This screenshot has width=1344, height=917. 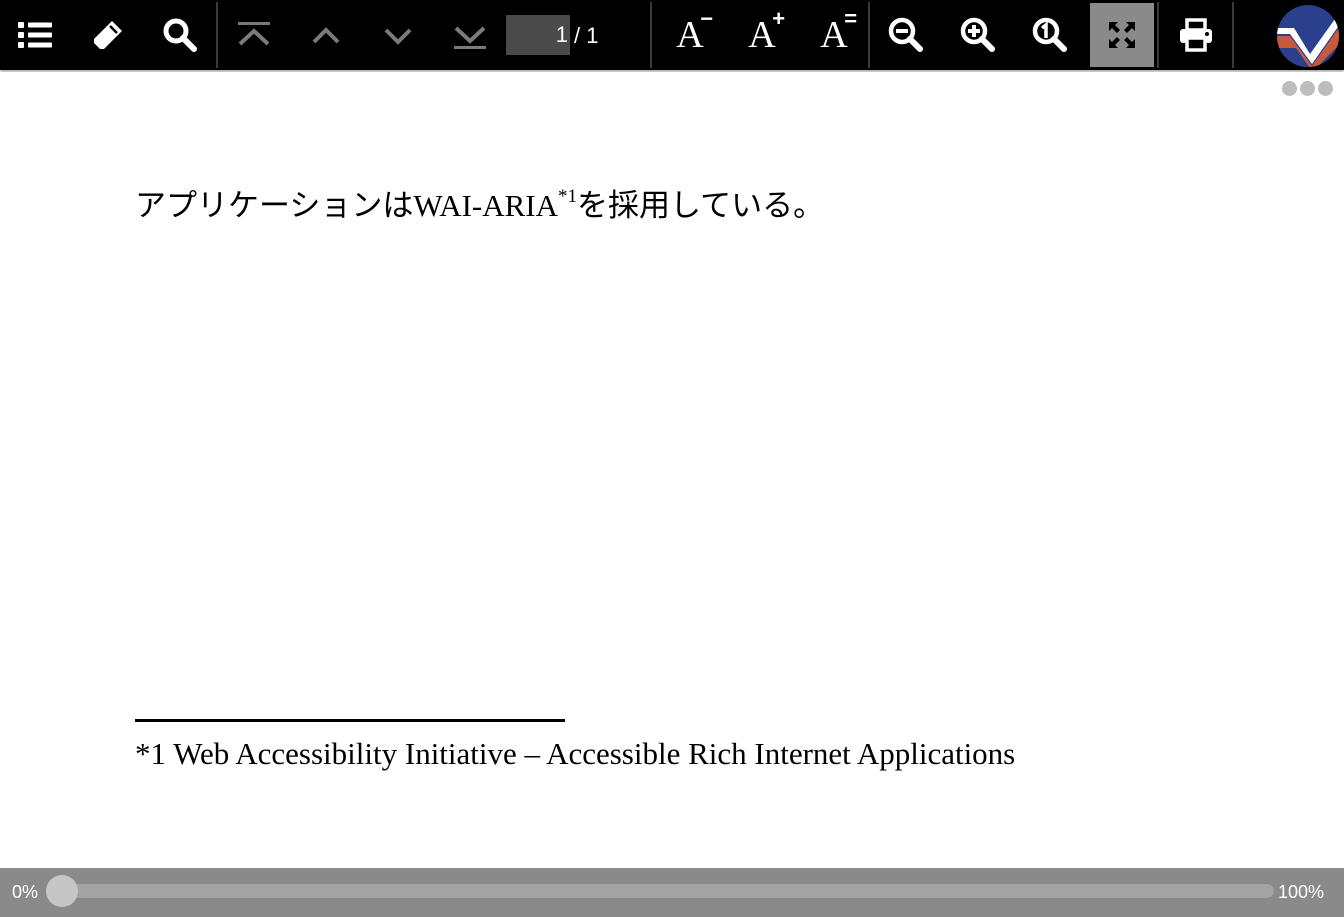 I want to click on next-page-button, so click(x=398, y=35).